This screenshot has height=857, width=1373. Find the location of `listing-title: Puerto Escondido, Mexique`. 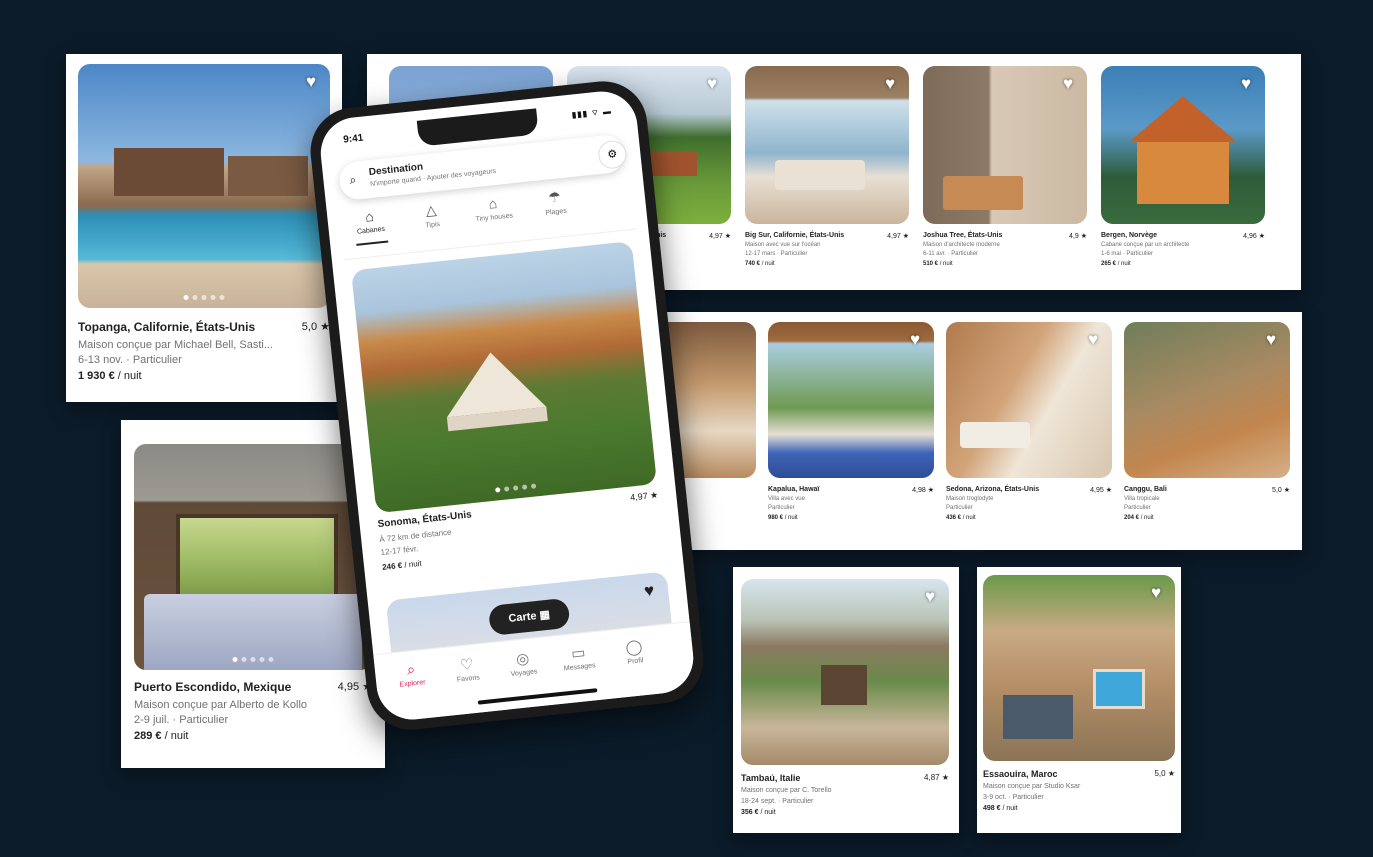

listing-title: Puerto Escondido, Mexique is located at coordinates (213, 687).